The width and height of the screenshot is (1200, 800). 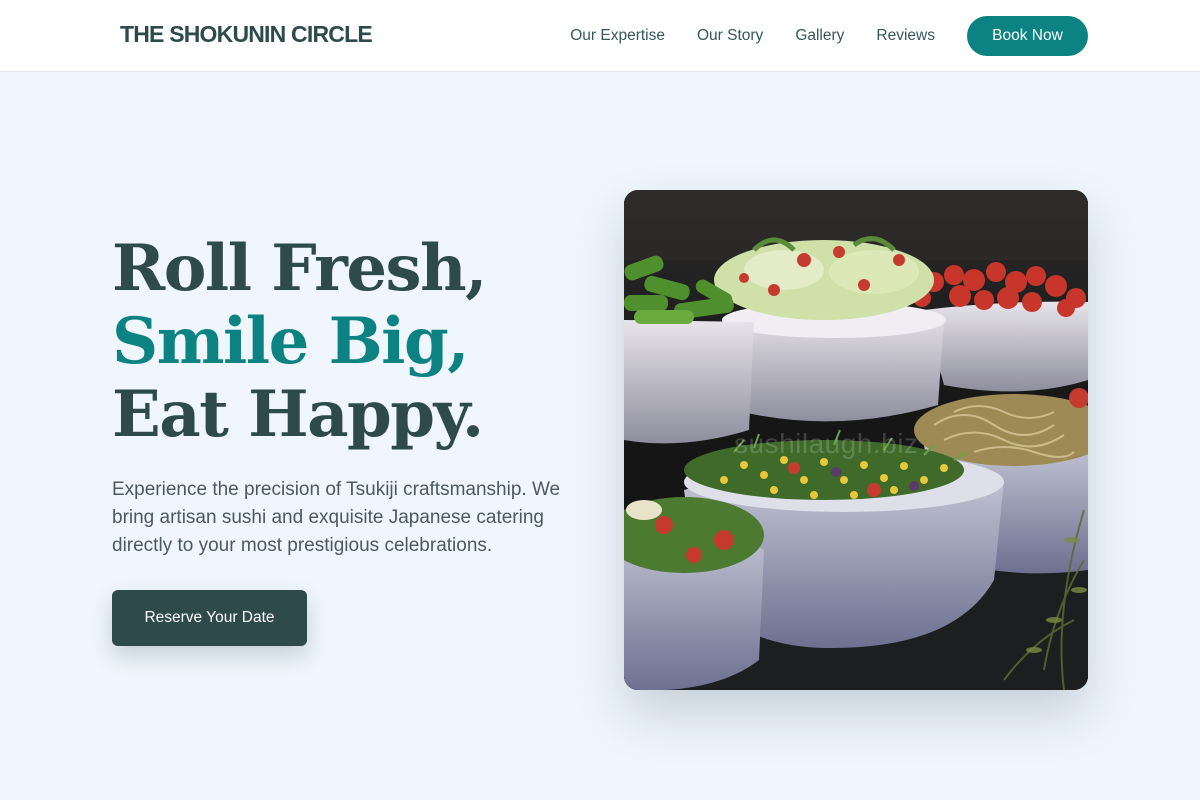 What do you see at coordinates (826, 443) in the screenshot?
I see `image-watermark: sushilaugh.biz` at bounding box center [826, 443].